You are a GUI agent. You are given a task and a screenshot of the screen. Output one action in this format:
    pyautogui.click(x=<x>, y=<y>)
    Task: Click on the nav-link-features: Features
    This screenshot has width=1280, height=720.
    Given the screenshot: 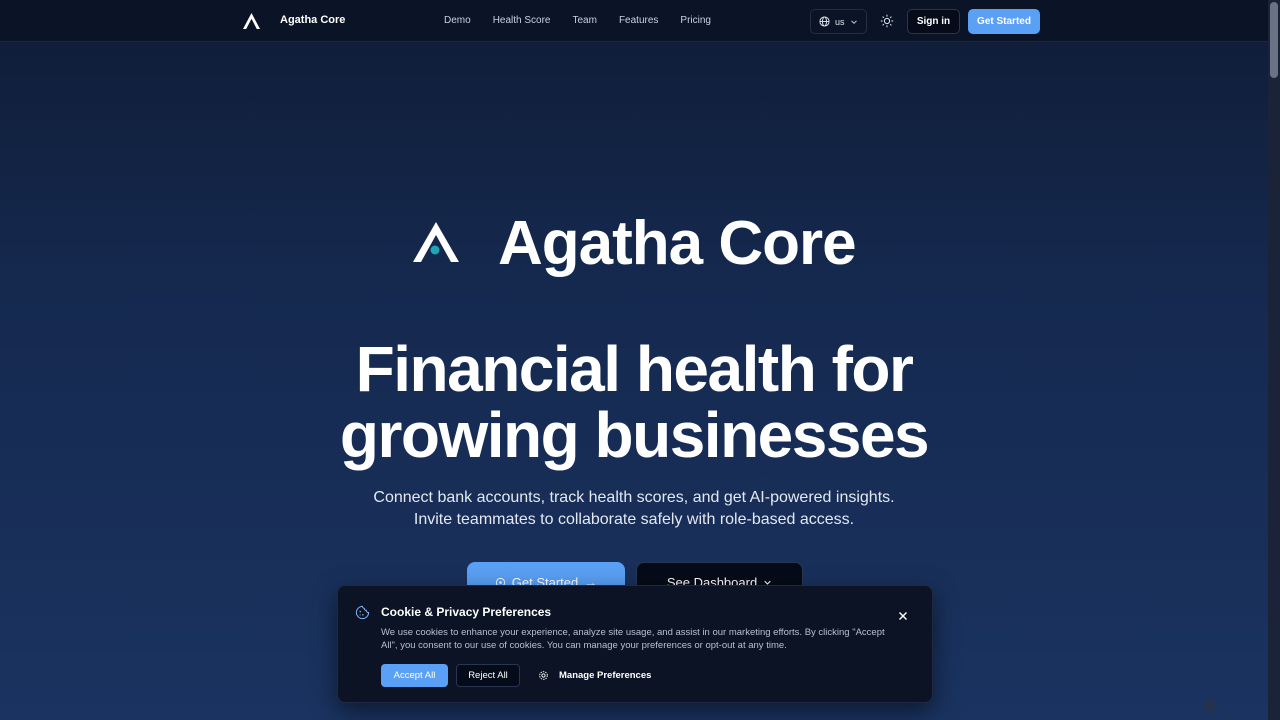 What is the action you would take?
    pyautogui.click(x=638, y=20)
    